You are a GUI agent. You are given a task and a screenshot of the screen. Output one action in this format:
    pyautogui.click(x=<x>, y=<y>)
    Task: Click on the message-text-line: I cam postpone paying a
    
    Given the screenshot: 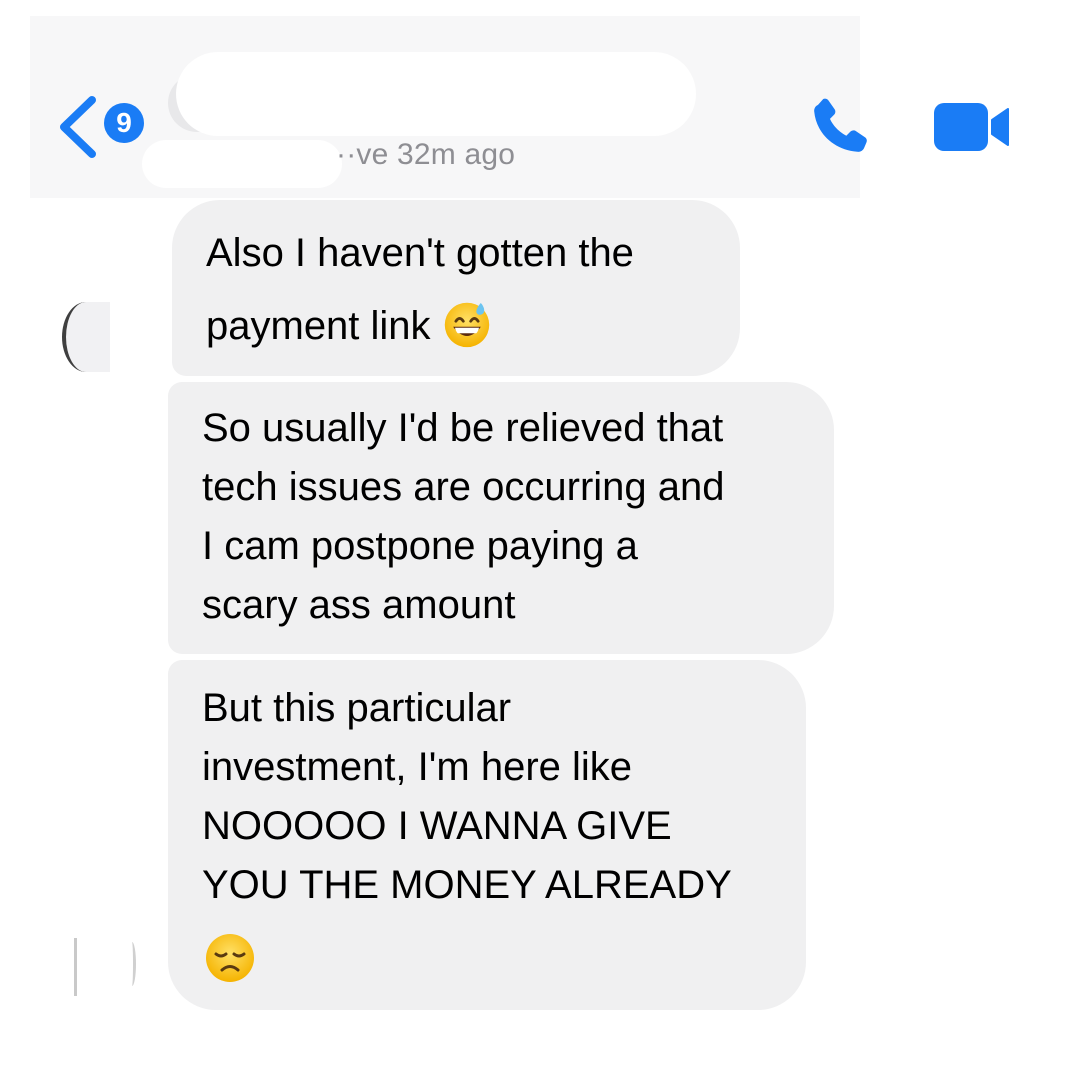 What is the action you would take?
    pyautogui.click(x=420, y=546)
    